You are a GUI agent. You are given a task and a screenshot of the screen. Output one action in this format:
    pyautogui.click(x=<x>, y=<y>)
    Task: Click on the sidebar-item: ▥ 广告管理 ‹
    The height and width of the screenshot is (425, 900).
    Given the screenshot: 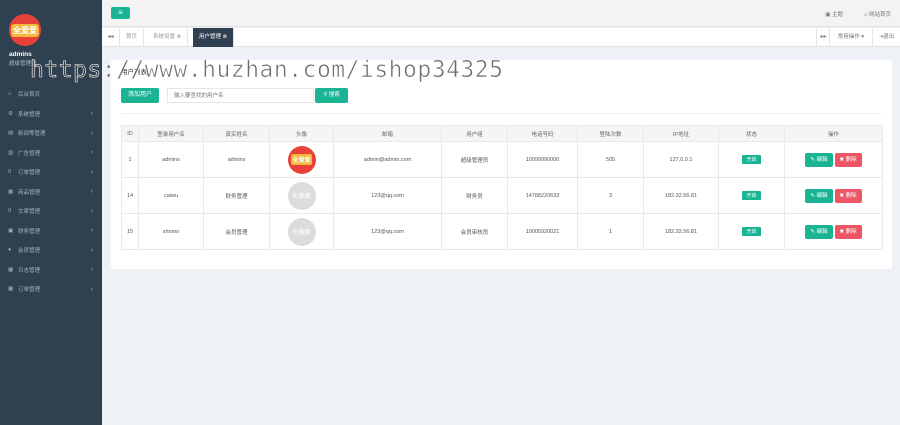 What is the action you would take?
    pyautogui.click(x=51, y=153)
    